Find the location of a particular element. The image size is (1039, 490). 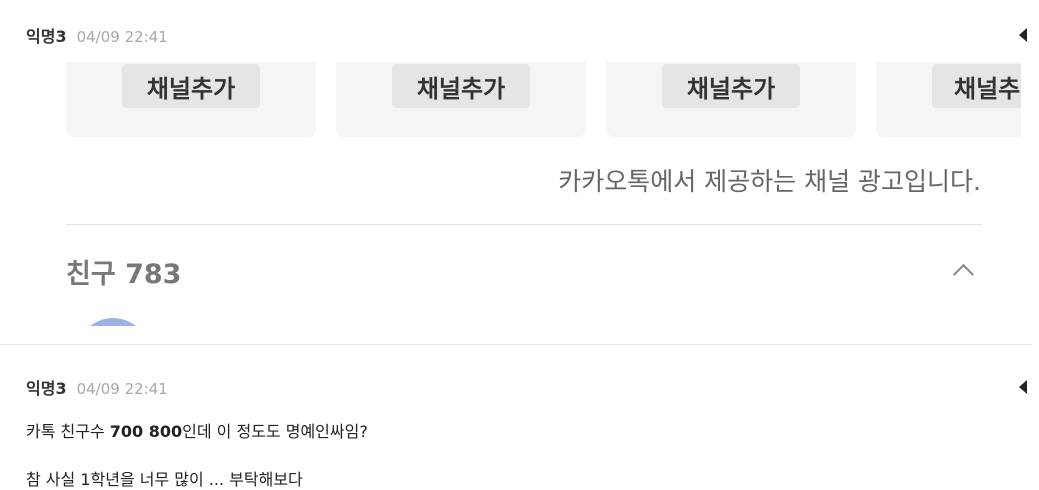

comment-text-part: 카톡 친구수 is located at coordinates (68, 431).